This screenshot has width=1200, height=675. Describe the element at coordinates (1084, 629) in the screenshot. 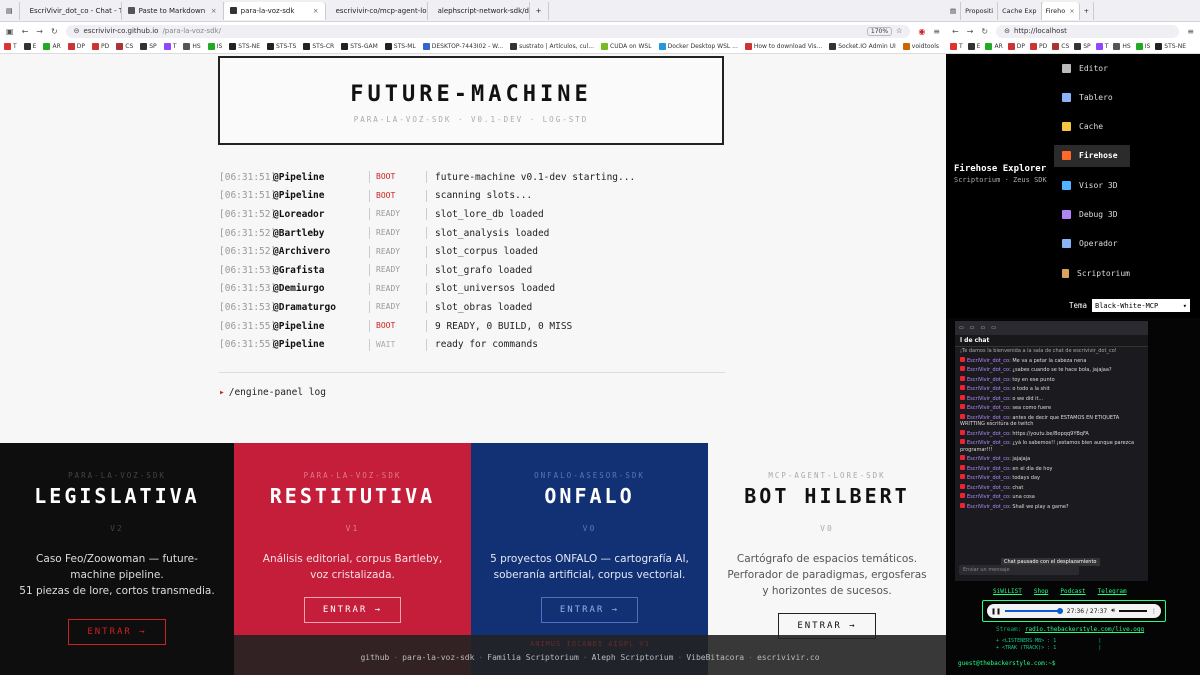

I see `stream-url: radio.thebackerstyle.com/live.ogg` at that location.